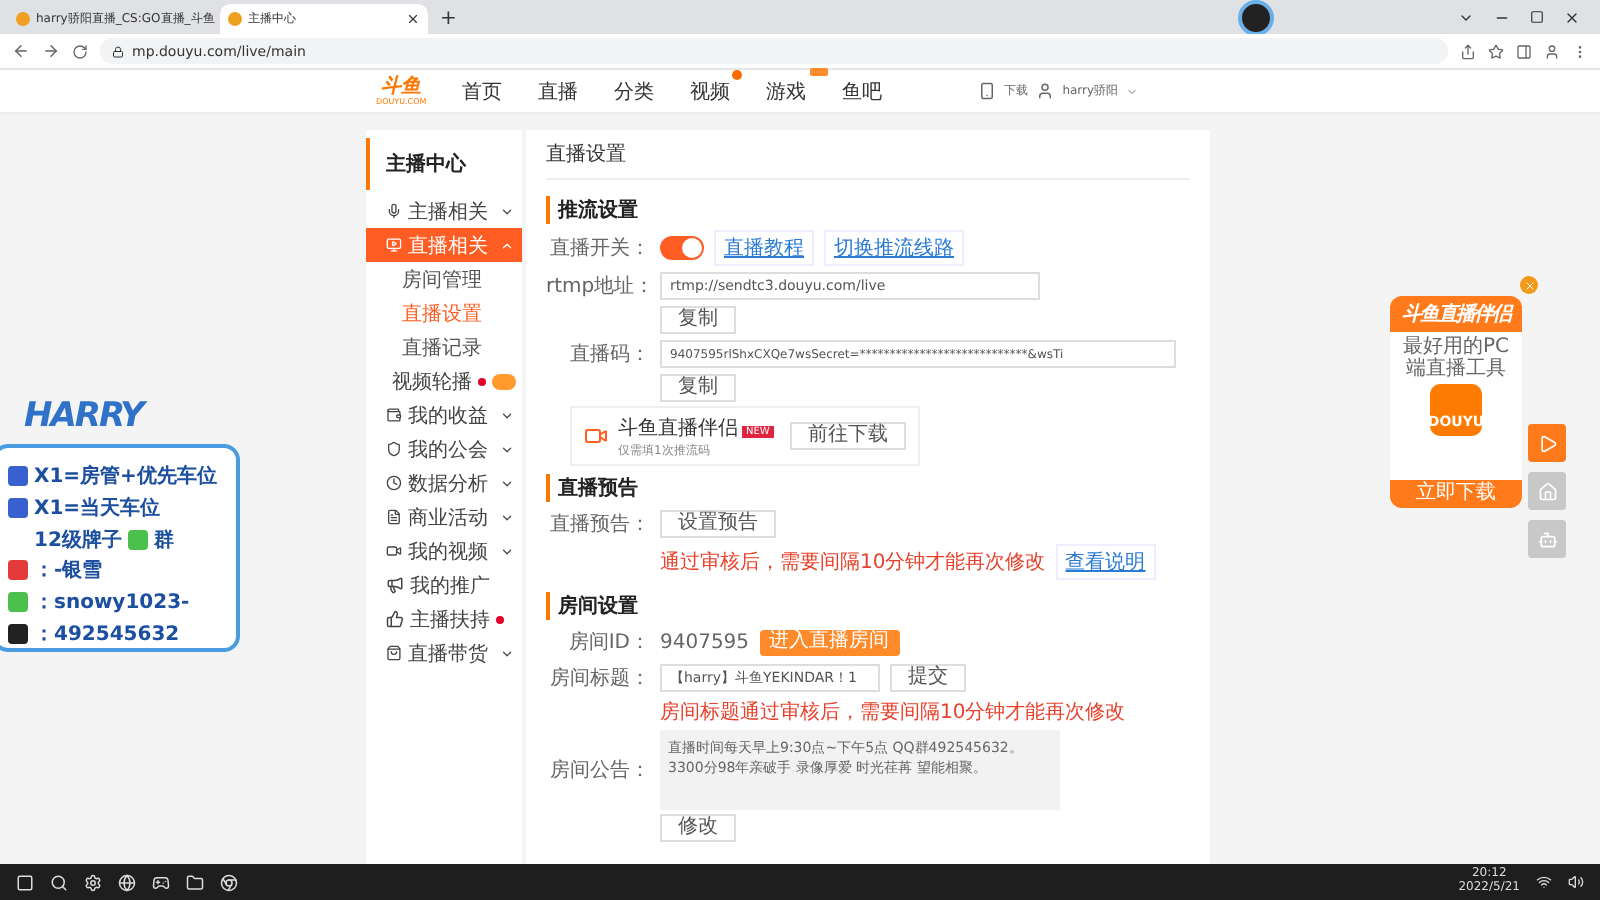 The width and height of the screenshot is (1600, 900). Describe the element at coordinates (596, 436) in the screenshot. I see `camera-icon` at that location.